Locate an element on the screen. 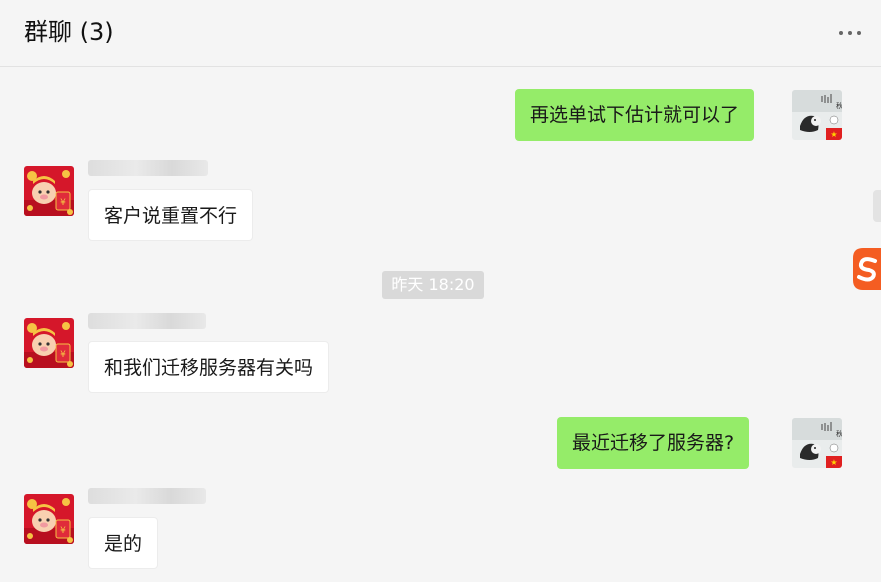  message-bubble-outgoing: 再选单试下估计就可以了 is located at coordinates (635, 115).